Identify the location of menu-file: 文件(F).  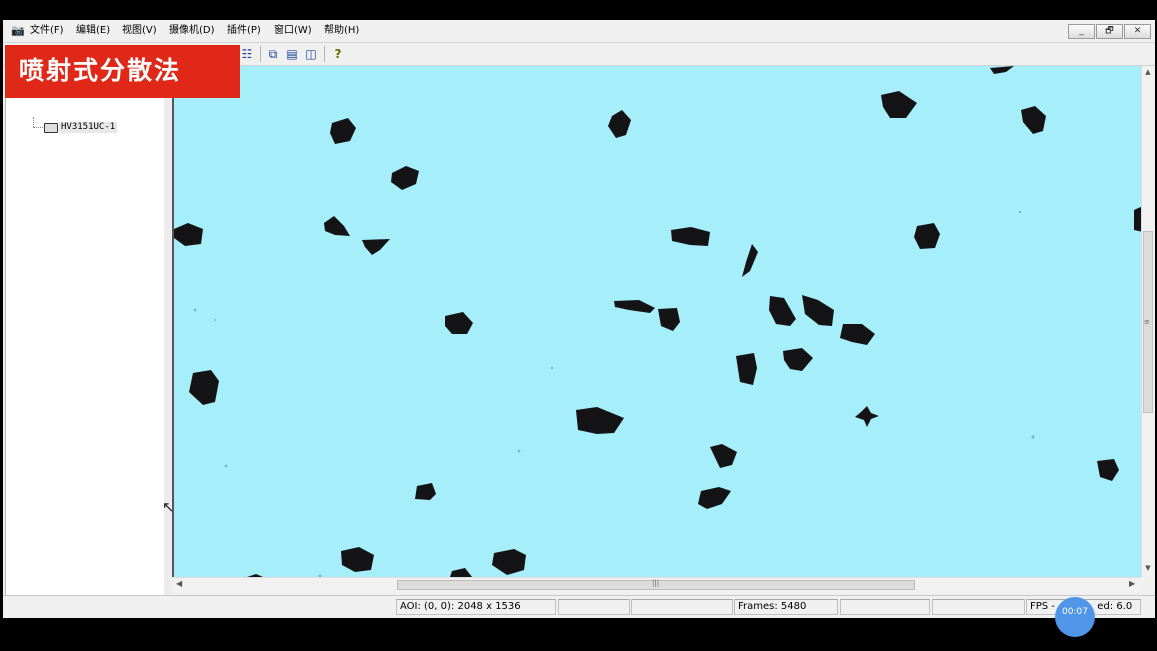
(47, 31).